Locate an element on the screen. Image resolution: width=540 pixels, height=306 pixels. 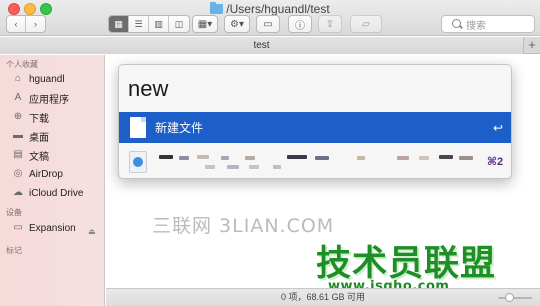
sidebar-header-favorites: 个人收藏 is located at coordinates (22, 64).